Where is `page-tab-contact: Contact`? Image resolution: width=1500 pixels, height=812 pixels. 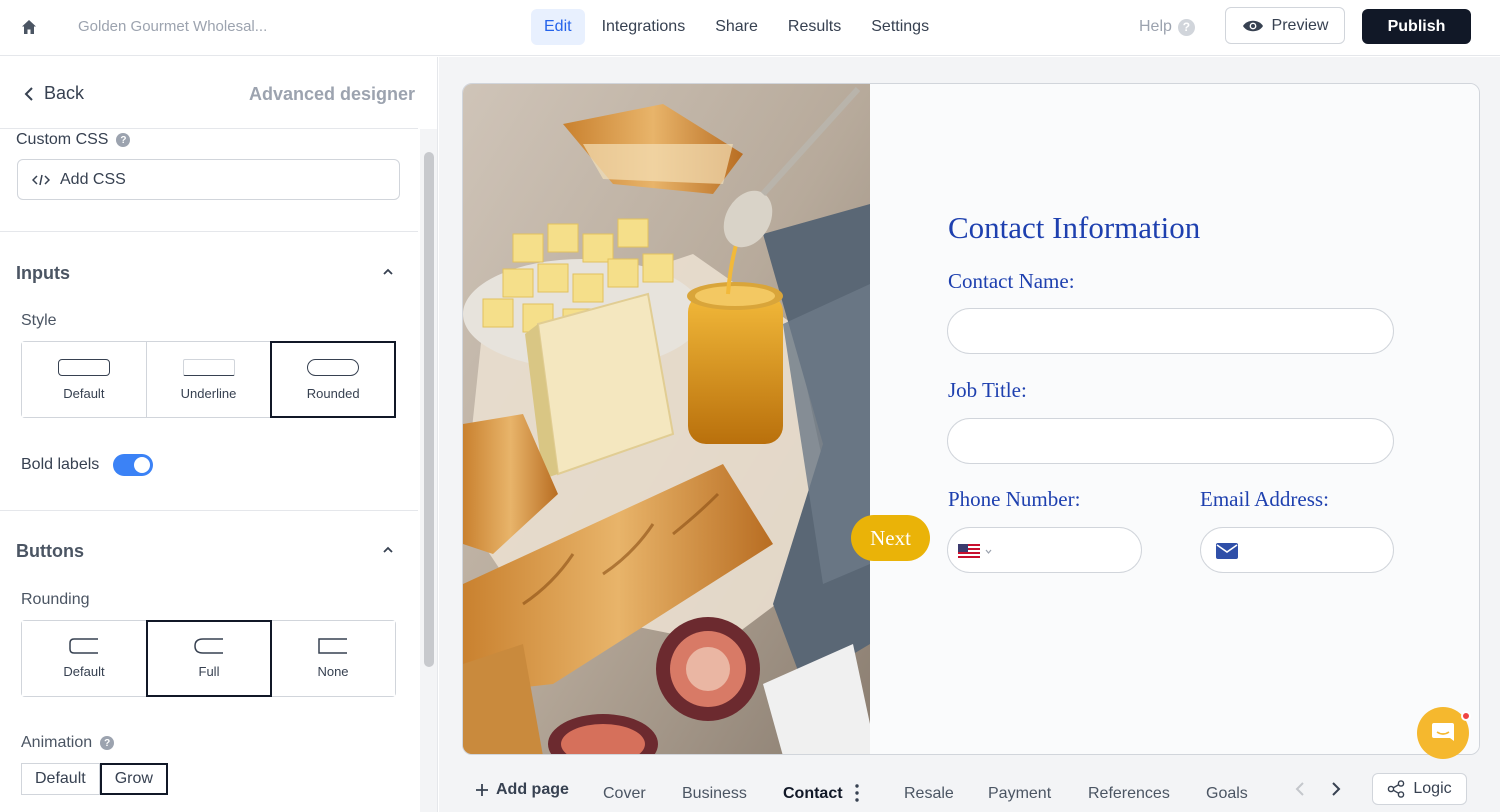
page-tab-contact: Contact is located at coordinates (813, 794).